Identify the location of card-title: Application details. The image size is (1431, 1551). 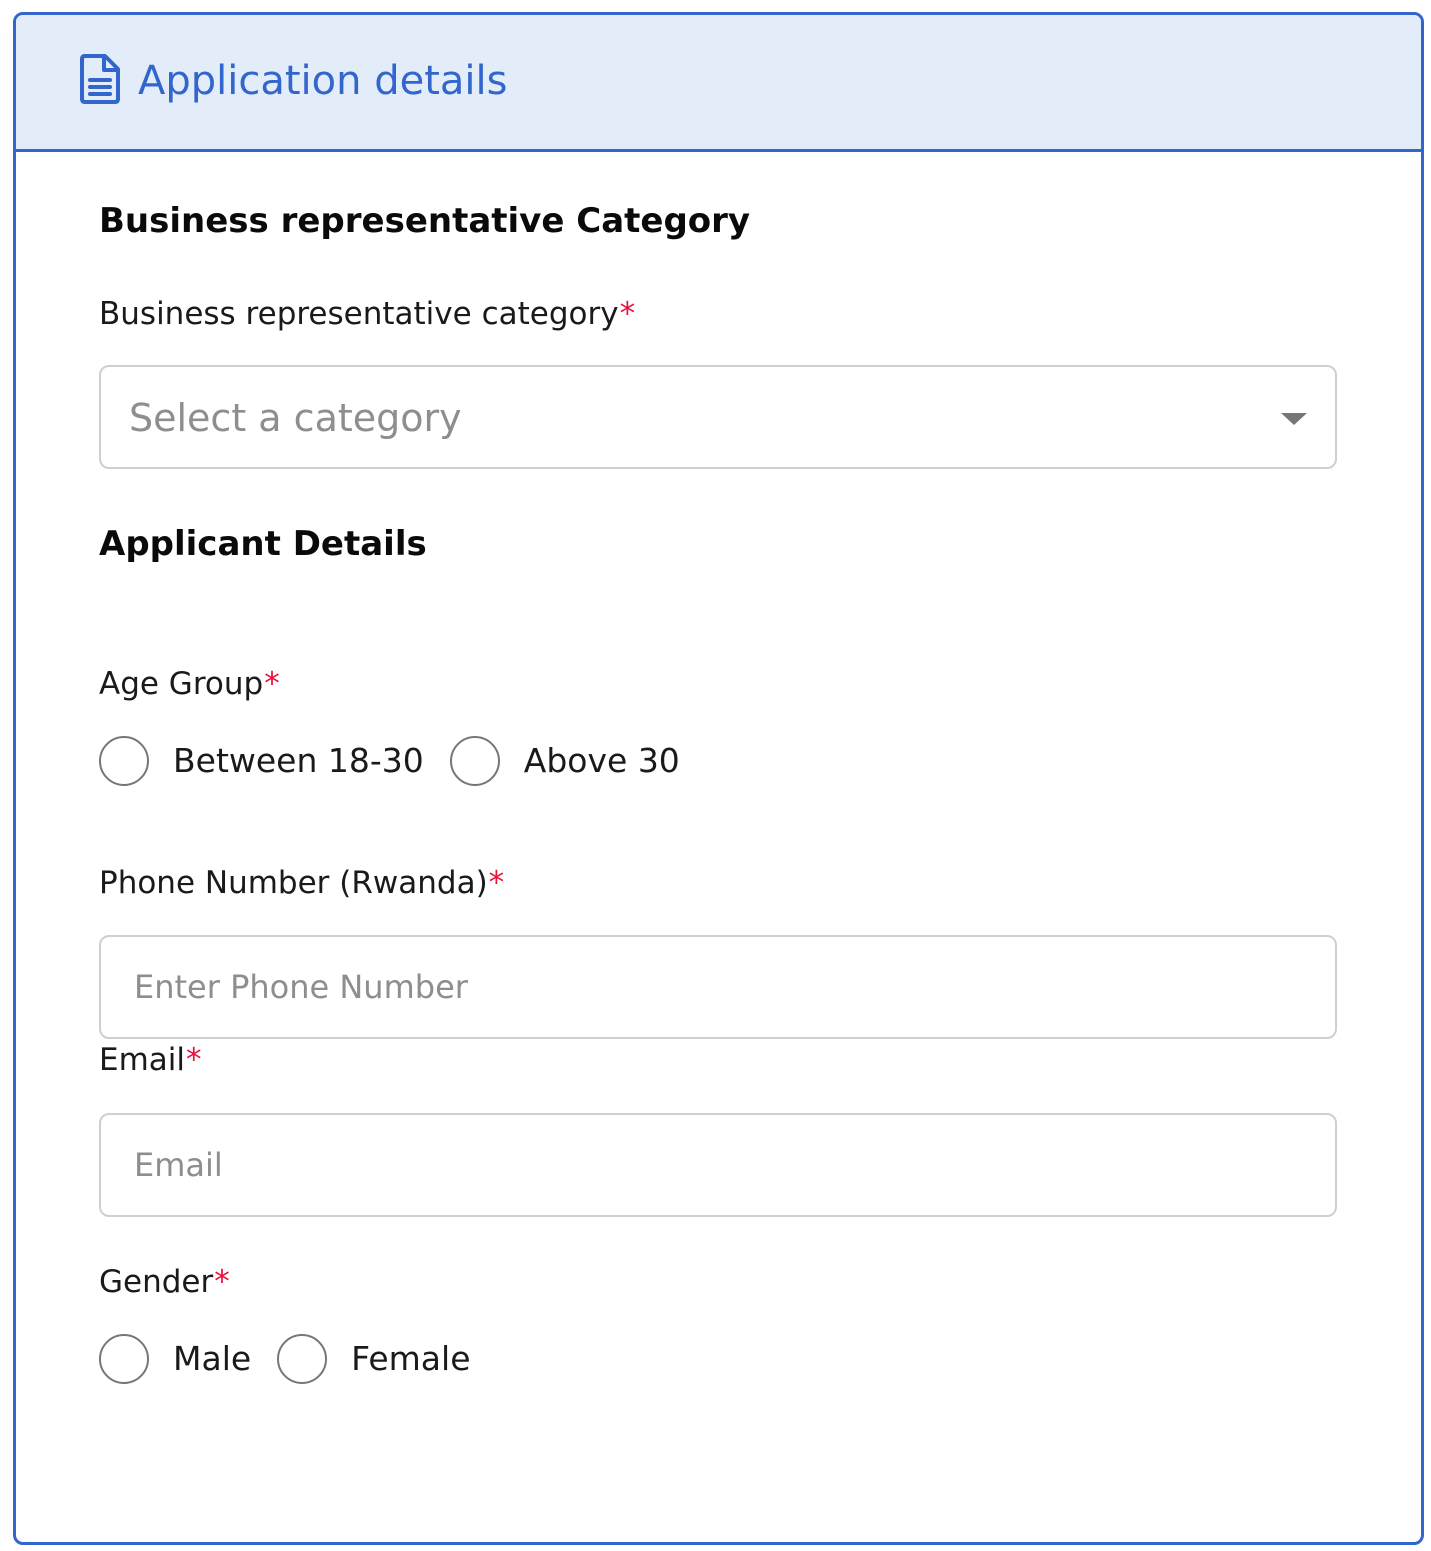
(323, 81).